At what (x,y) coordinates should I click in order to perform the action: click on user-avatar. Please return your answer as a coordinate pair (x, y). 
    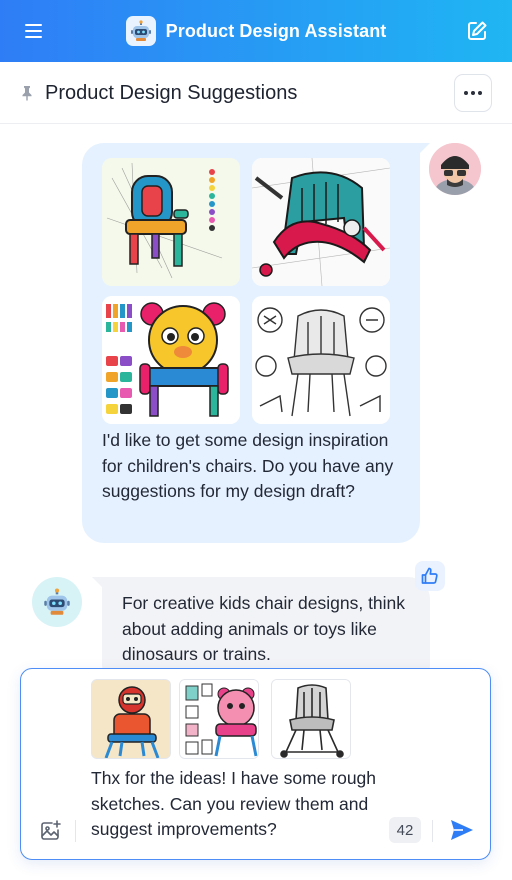
    Looking at the image, I should click on (455, 169).